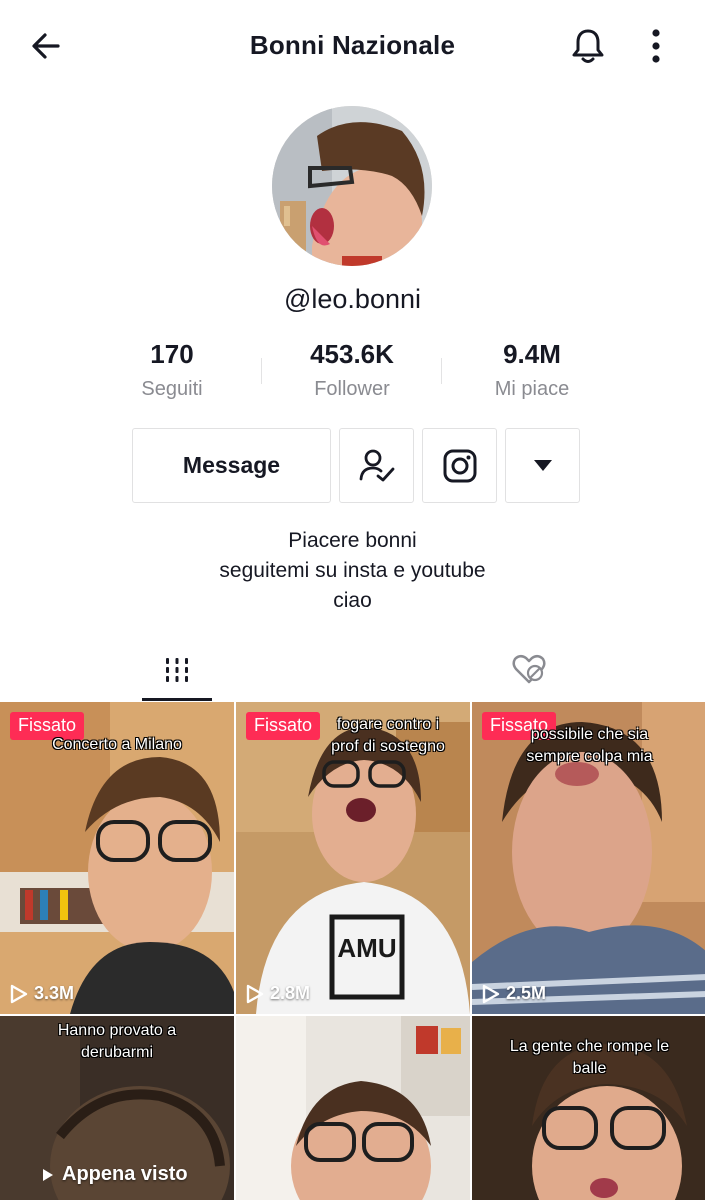  I want to click on stat-label: Seguiti, so click(172, 389).